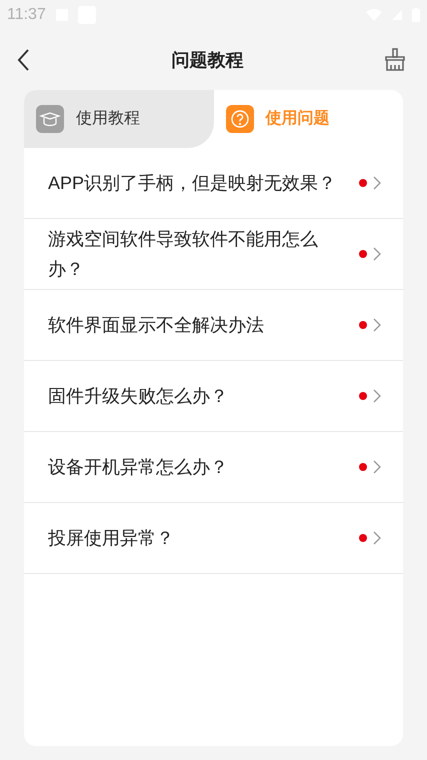  What do you see at coordinates (213, 325) in the screenshot?
I see `question-item: 软件界面显示不全解决办法` at bounding box center [213, 325].